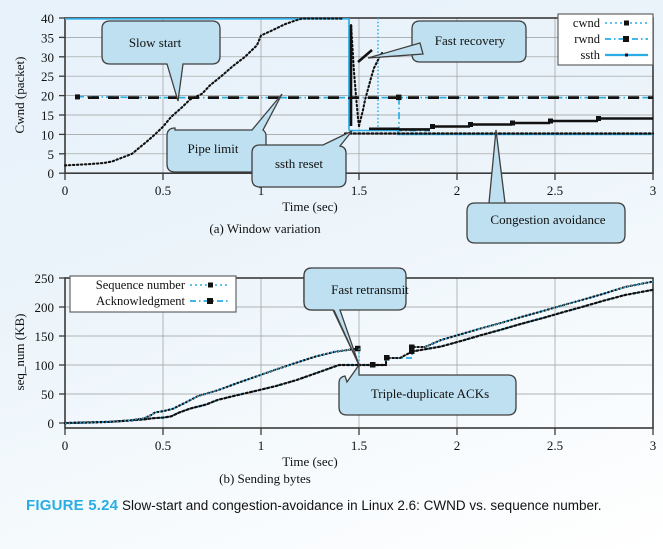 The width and height of the screenshot is (663, 549). I want to click on callout-slow-start: Slow start, so click(161, 61).